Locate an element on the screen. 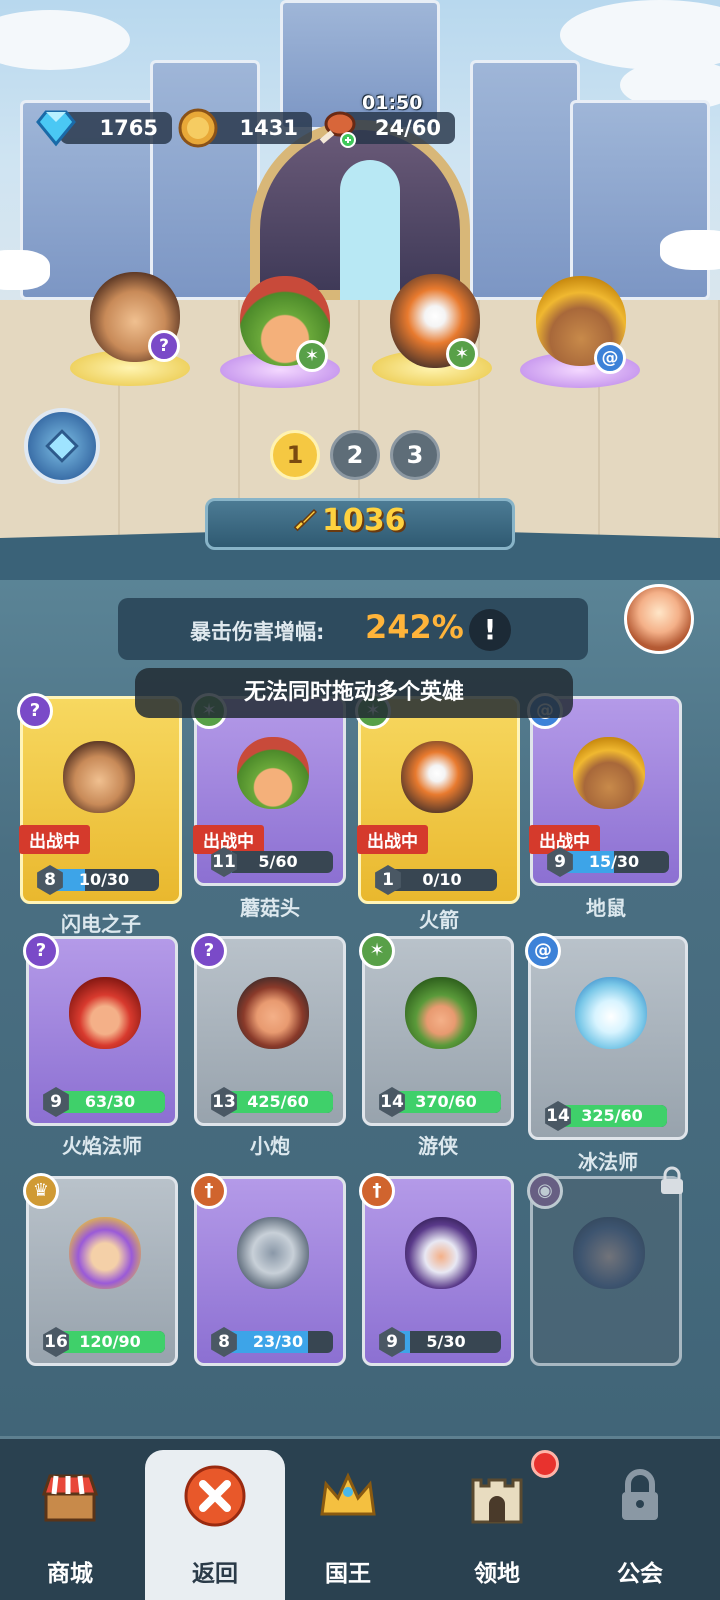 Image resolution: width=720 pixels, height=1600 pixels. hero-card-gopher: @ 出战中 9 15/30 is located at coordinates (604, 789).